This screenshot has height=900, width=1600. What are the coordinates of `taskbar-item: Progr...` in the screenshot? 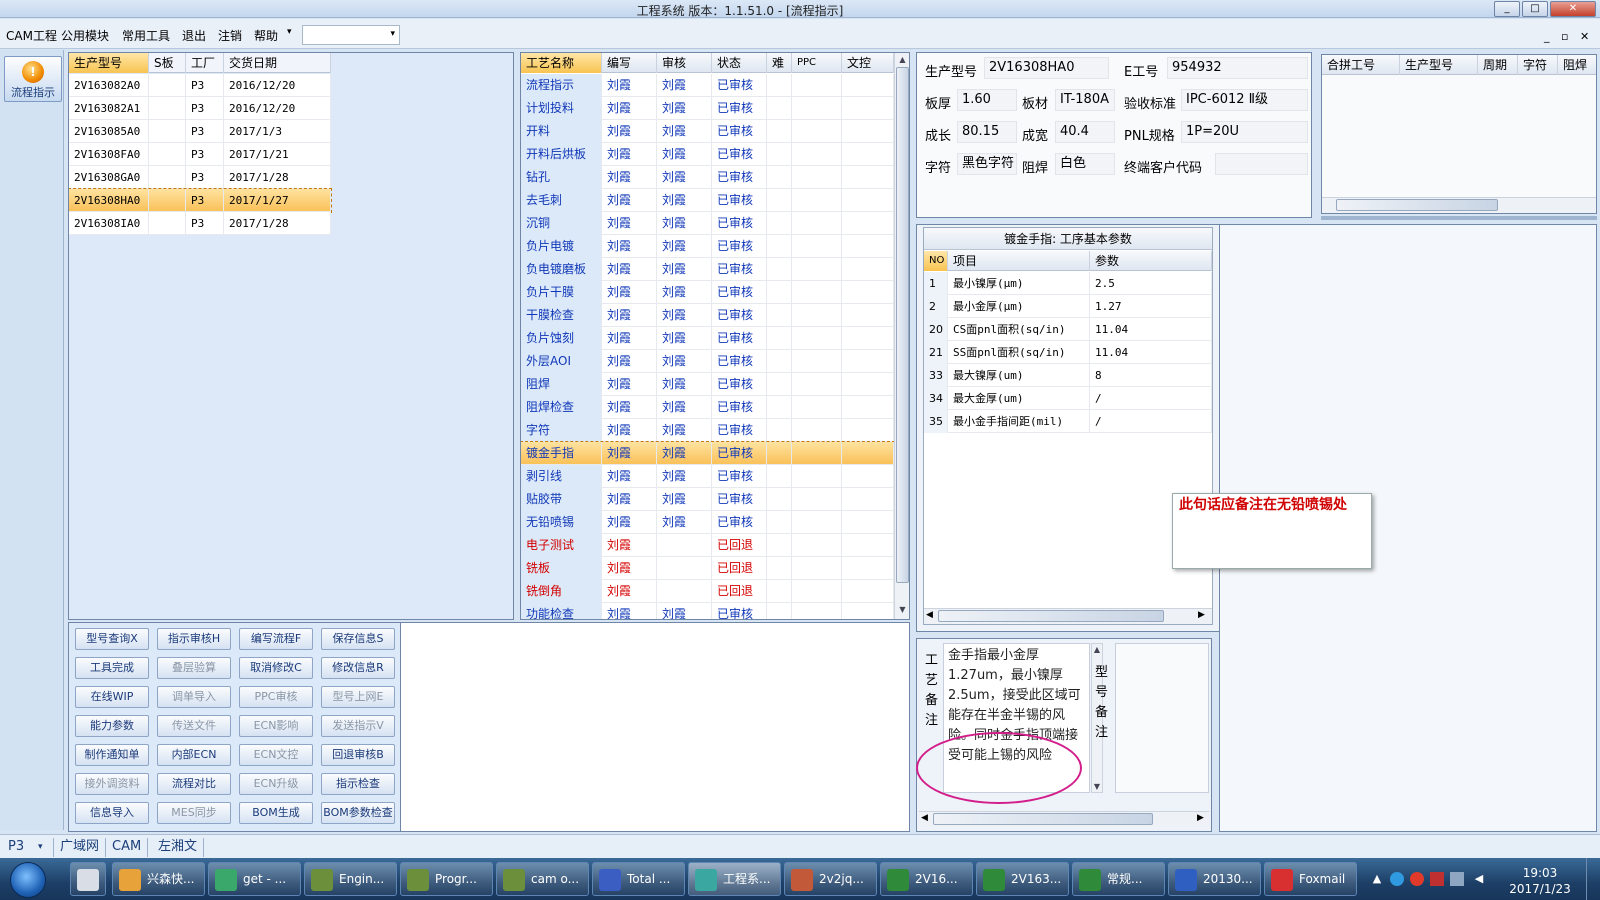 It's located at (446, 879).